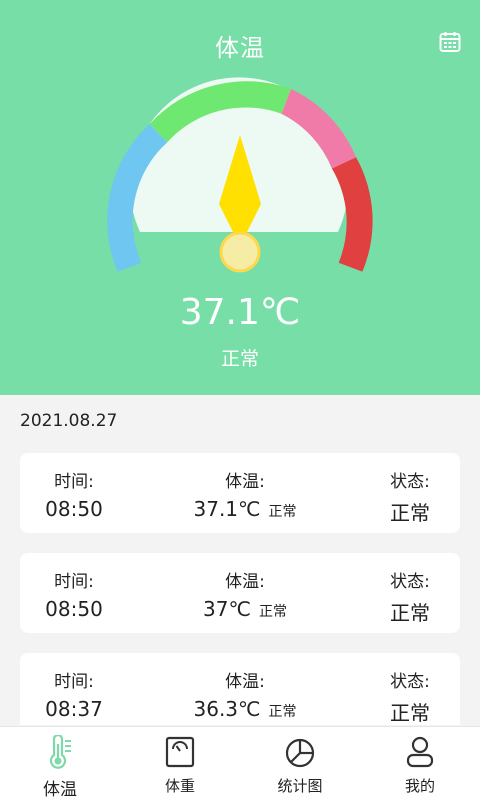 Image resolution: width=480 pixels, height=800 pixels. What do you see at coordinates (300, 753) in the screenshot?
I see `pie-chart-icon` at bounding box center [300, 753].